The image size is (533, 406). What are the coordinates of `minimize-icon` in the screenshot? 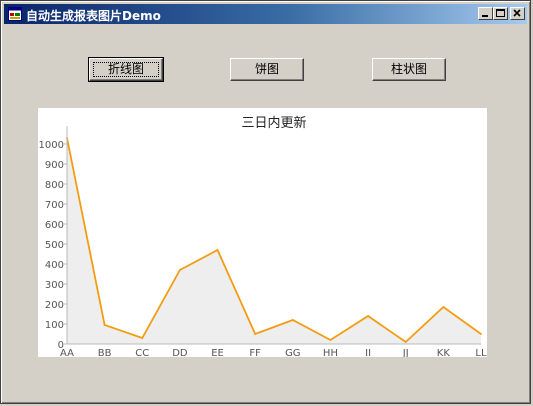 It's located at (485, 16).